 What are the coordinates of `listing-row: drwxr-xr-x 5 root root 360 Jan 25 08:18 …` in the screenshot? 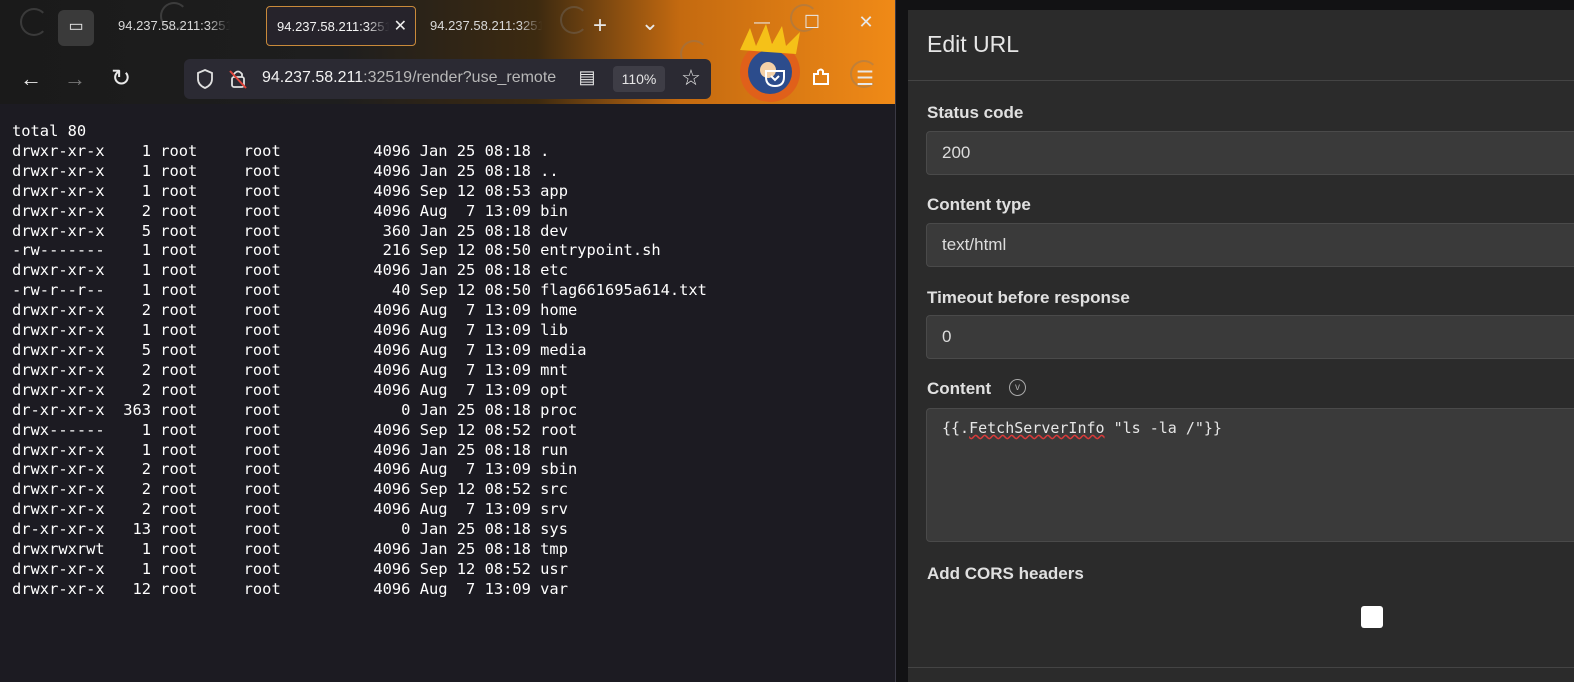 It's located at (290, 230).